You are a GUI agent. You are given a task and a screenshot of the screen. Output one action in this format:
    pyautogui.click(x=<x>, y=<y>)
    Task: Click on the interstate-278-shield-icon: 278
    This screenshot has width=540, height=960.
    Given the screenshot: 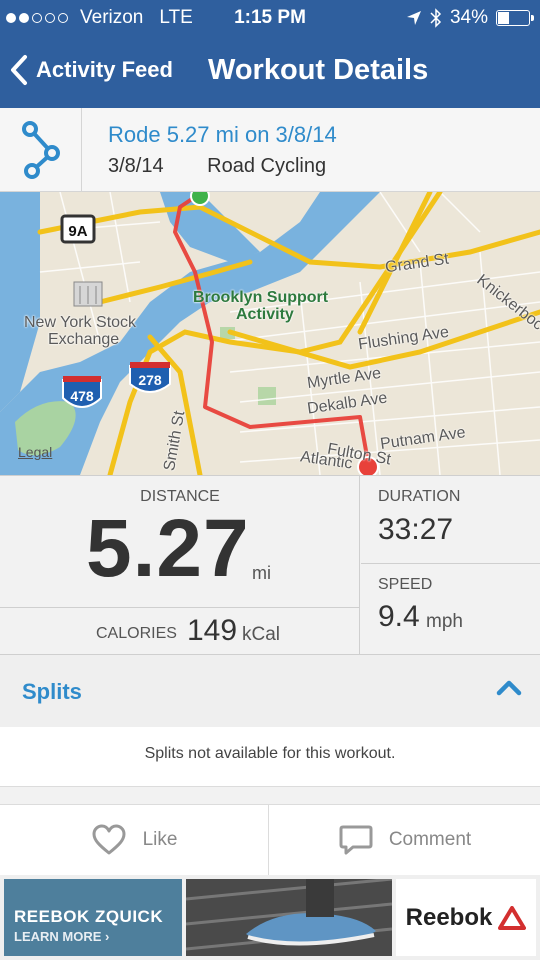 What is the action you would take?
    pyautogui.click(x=150, y=377)
    